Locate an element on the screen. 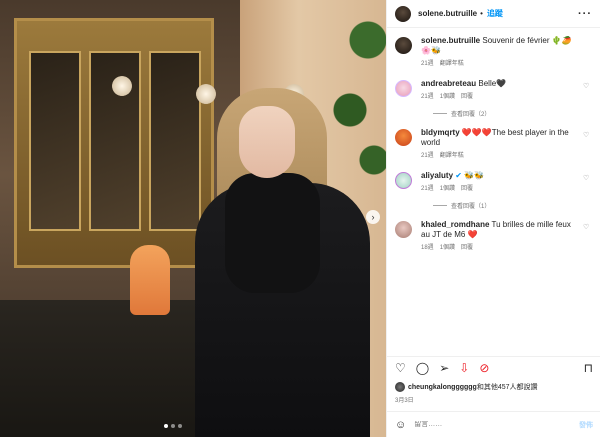  red-circle-icon: ⊘ is located at coordinates (484, 368).